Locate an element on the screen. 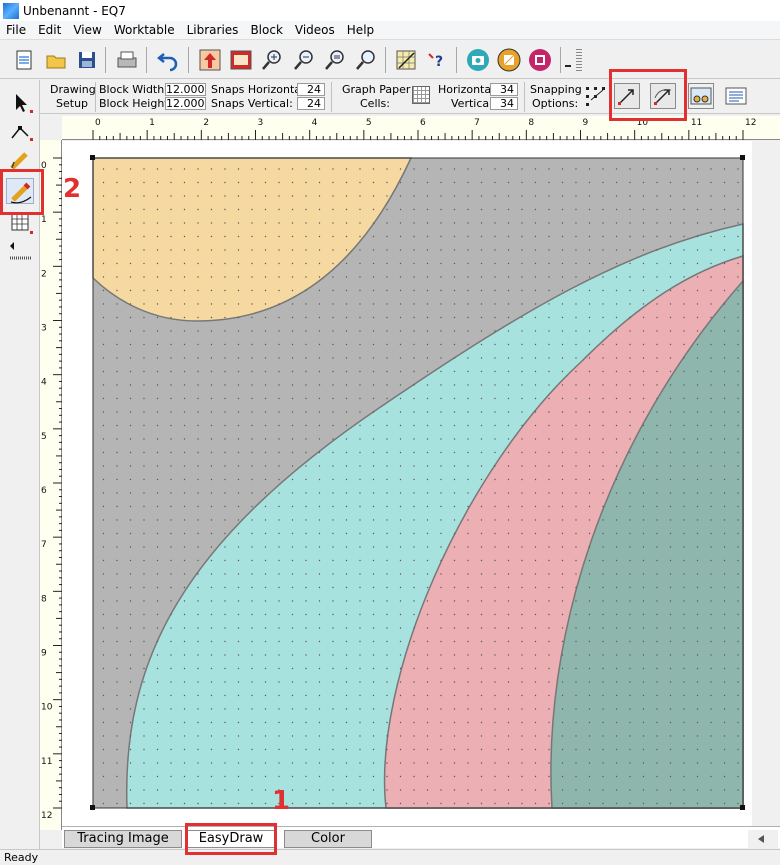 The height and width of the screenshot is (865, 780). zoom-refresh-icon is located at coordinates (366, 60).